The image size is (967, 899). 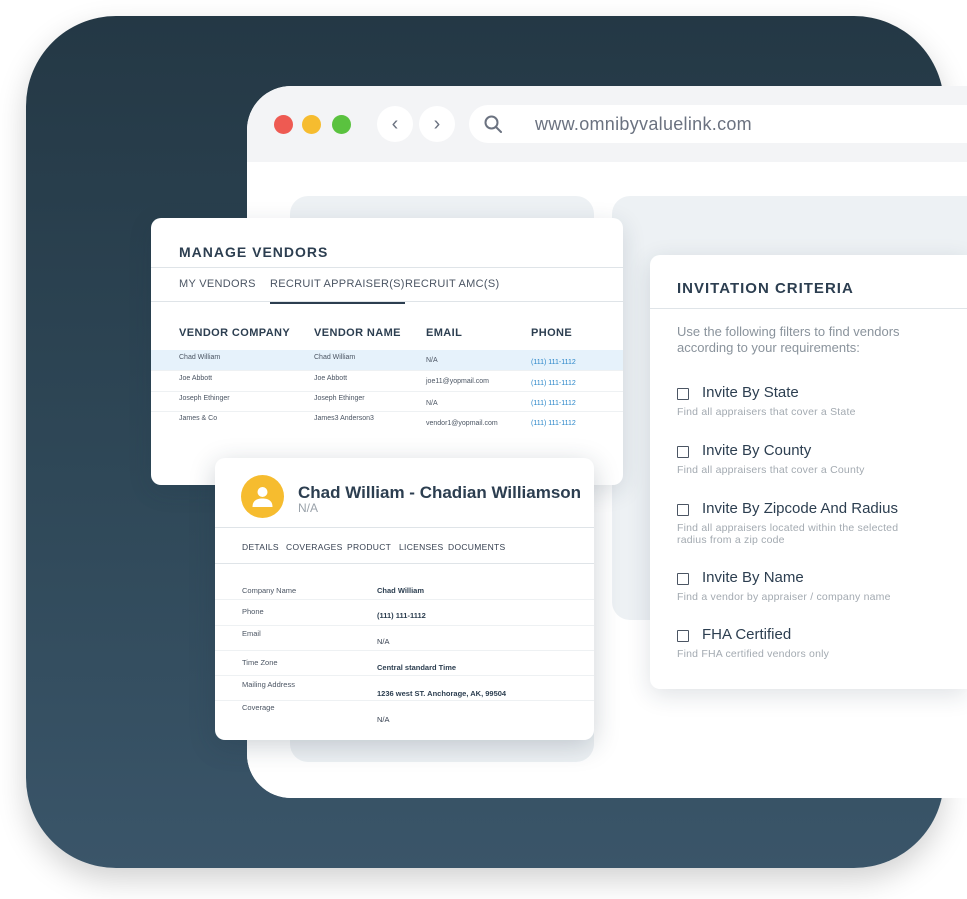 I want to click on tab-recruit-appraisers: RECRUIT APPRAISER(S), so click(x=337, y=291).